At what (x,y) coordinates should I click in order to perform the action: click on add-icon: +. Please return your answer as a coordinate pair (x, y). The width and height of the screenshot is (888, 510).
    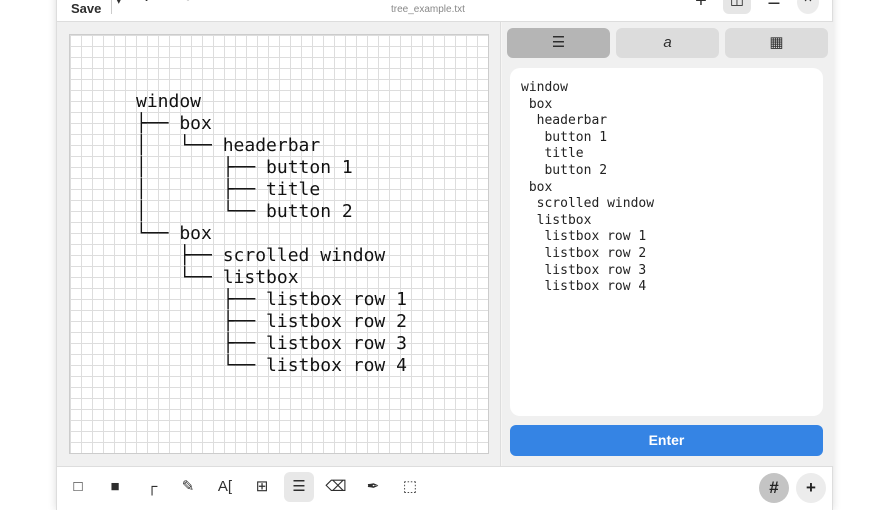
    Looking at the image, I should click on (701, 7).